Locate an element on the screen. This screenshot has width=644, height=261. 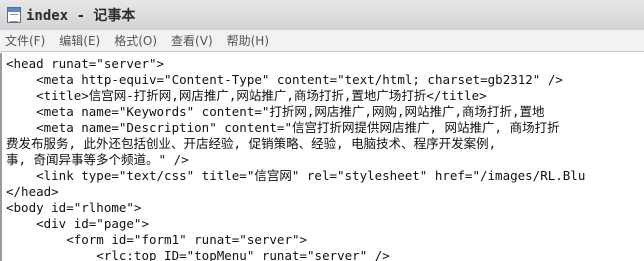
code-line: <div id="page"> is located at coordinates (77, 223).